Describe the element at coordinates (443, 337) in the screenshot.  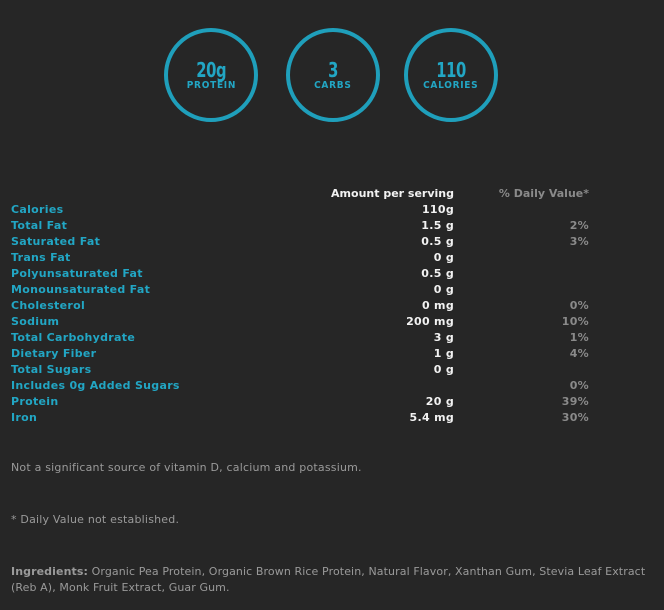
I see `nutrient-amount: 3 g` at that location.